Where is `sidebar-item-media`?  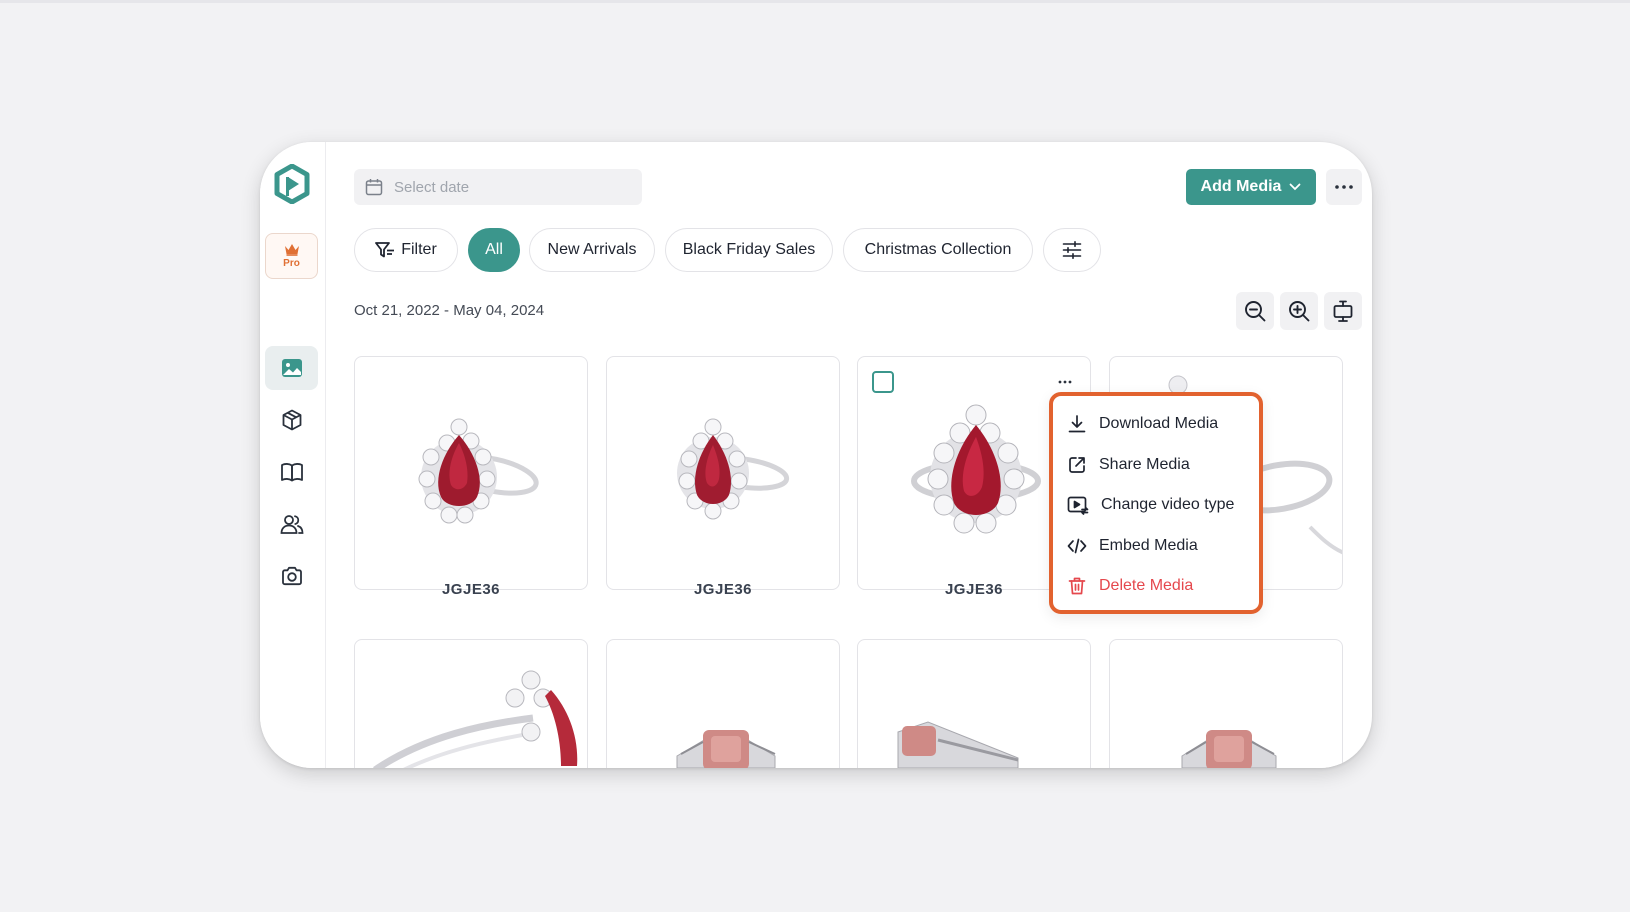 sidebar-item-media is located at coordinates (291, 368).